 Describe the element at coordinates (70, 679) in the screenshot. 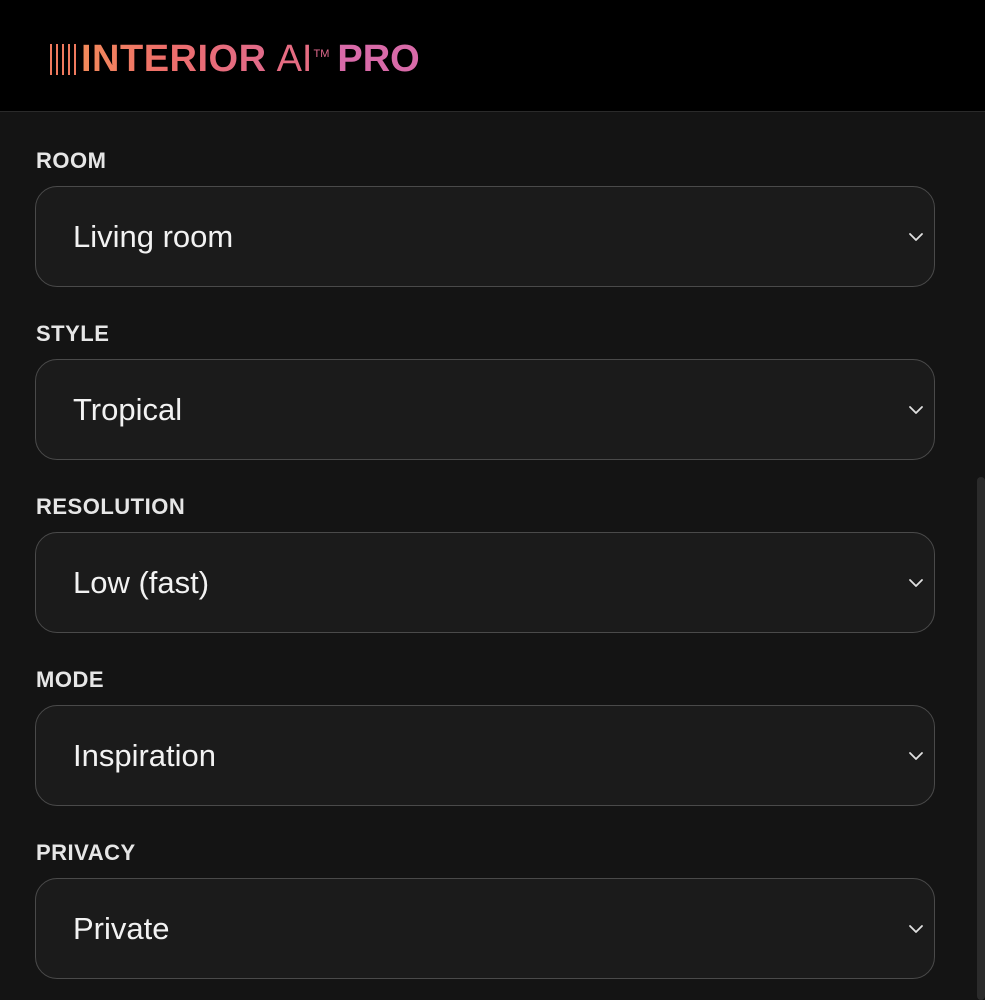

I see `mode-label: MODE` at that location.